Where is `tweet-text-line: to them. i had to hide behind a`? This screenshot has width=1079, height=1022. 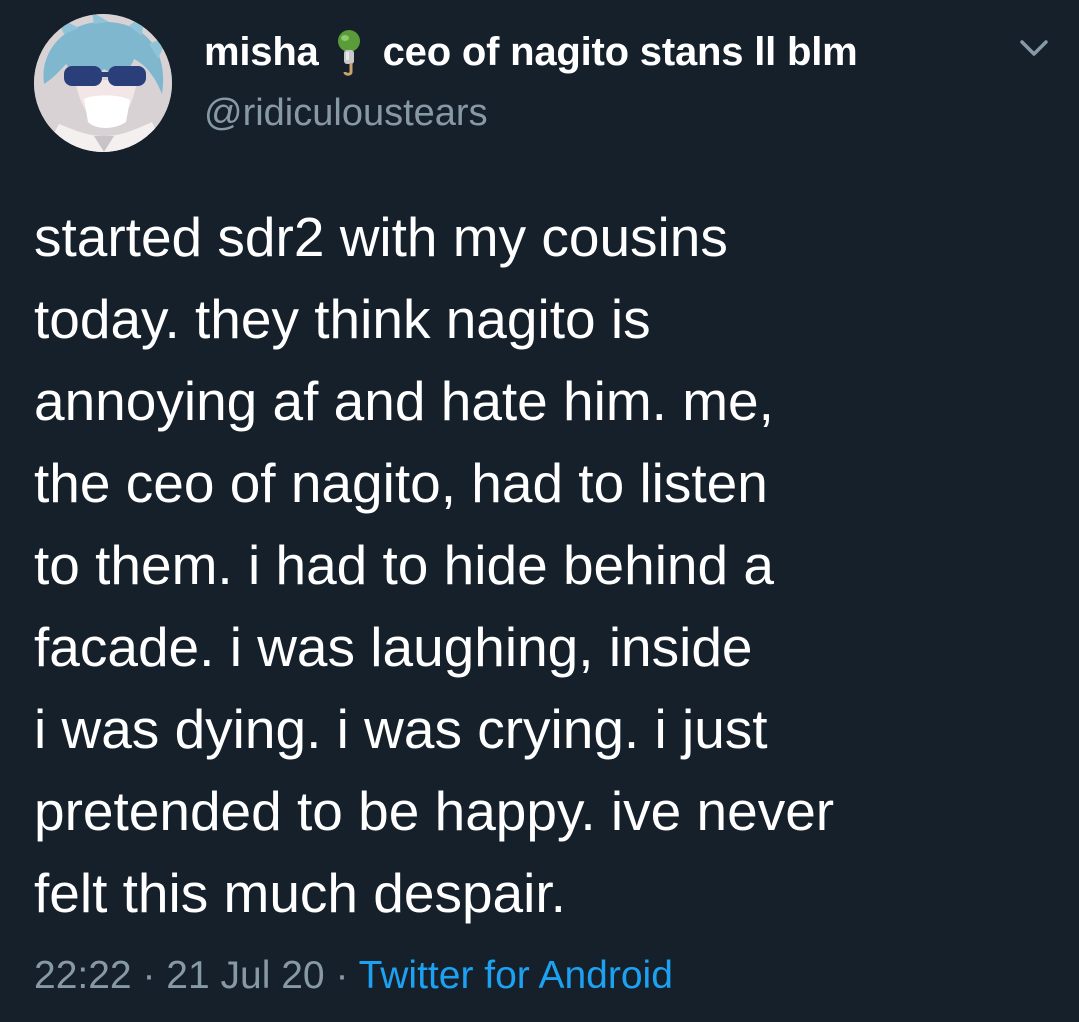
tweet-text-line: to them. i had to hide behind a is located at coordinates (404, 565).